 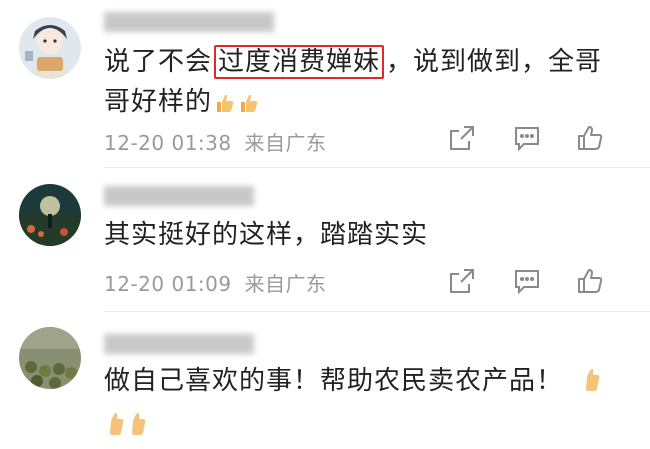 I want to click on highlighted-text: 过度消费婵妹, so click(x=299, y=62).